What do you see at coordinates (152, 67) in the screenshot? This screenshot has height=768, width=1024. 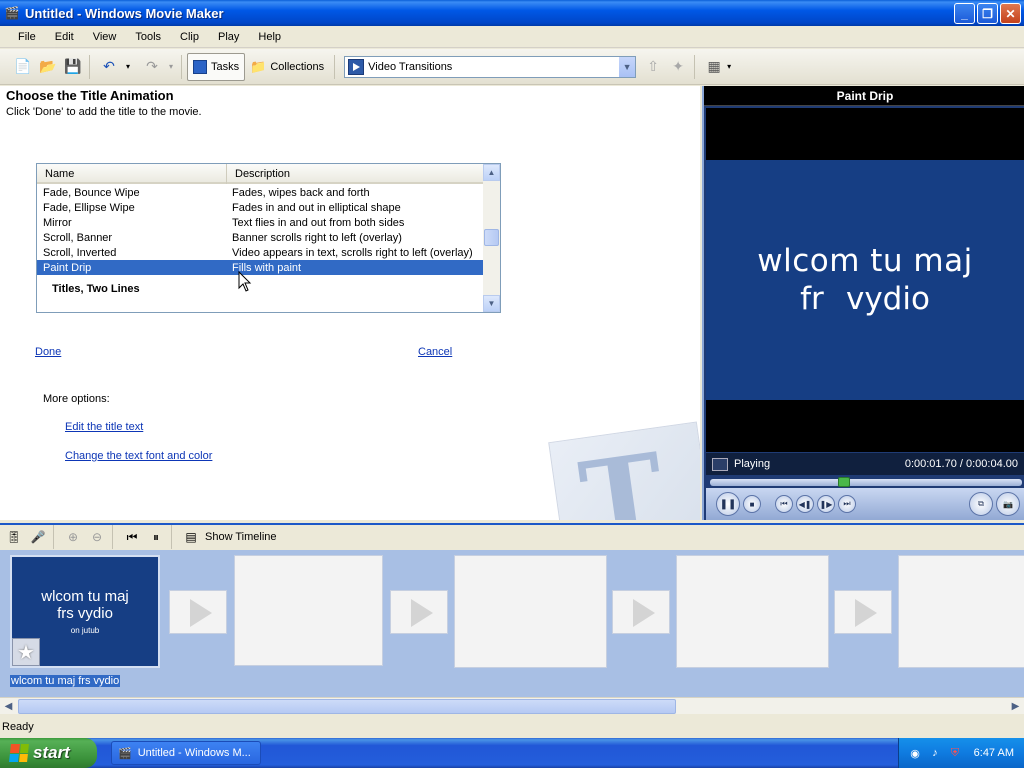 I see `redo-icon: ↷` at bounding box center [152, 67].